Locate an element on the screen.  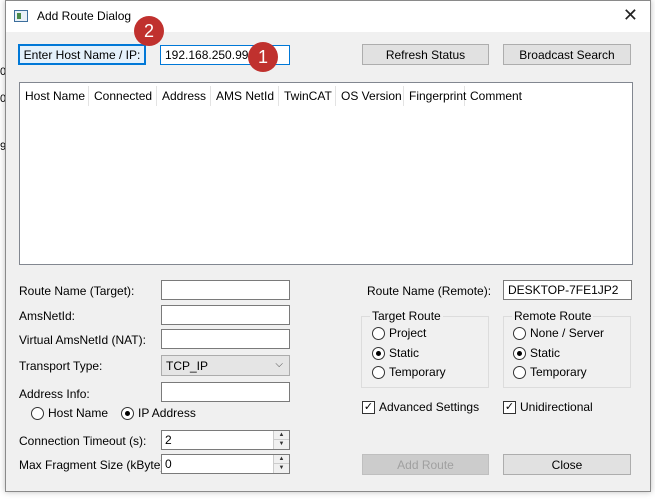
title-bar: Add Route Dialog ✕ is located at coordinates (328, 16).